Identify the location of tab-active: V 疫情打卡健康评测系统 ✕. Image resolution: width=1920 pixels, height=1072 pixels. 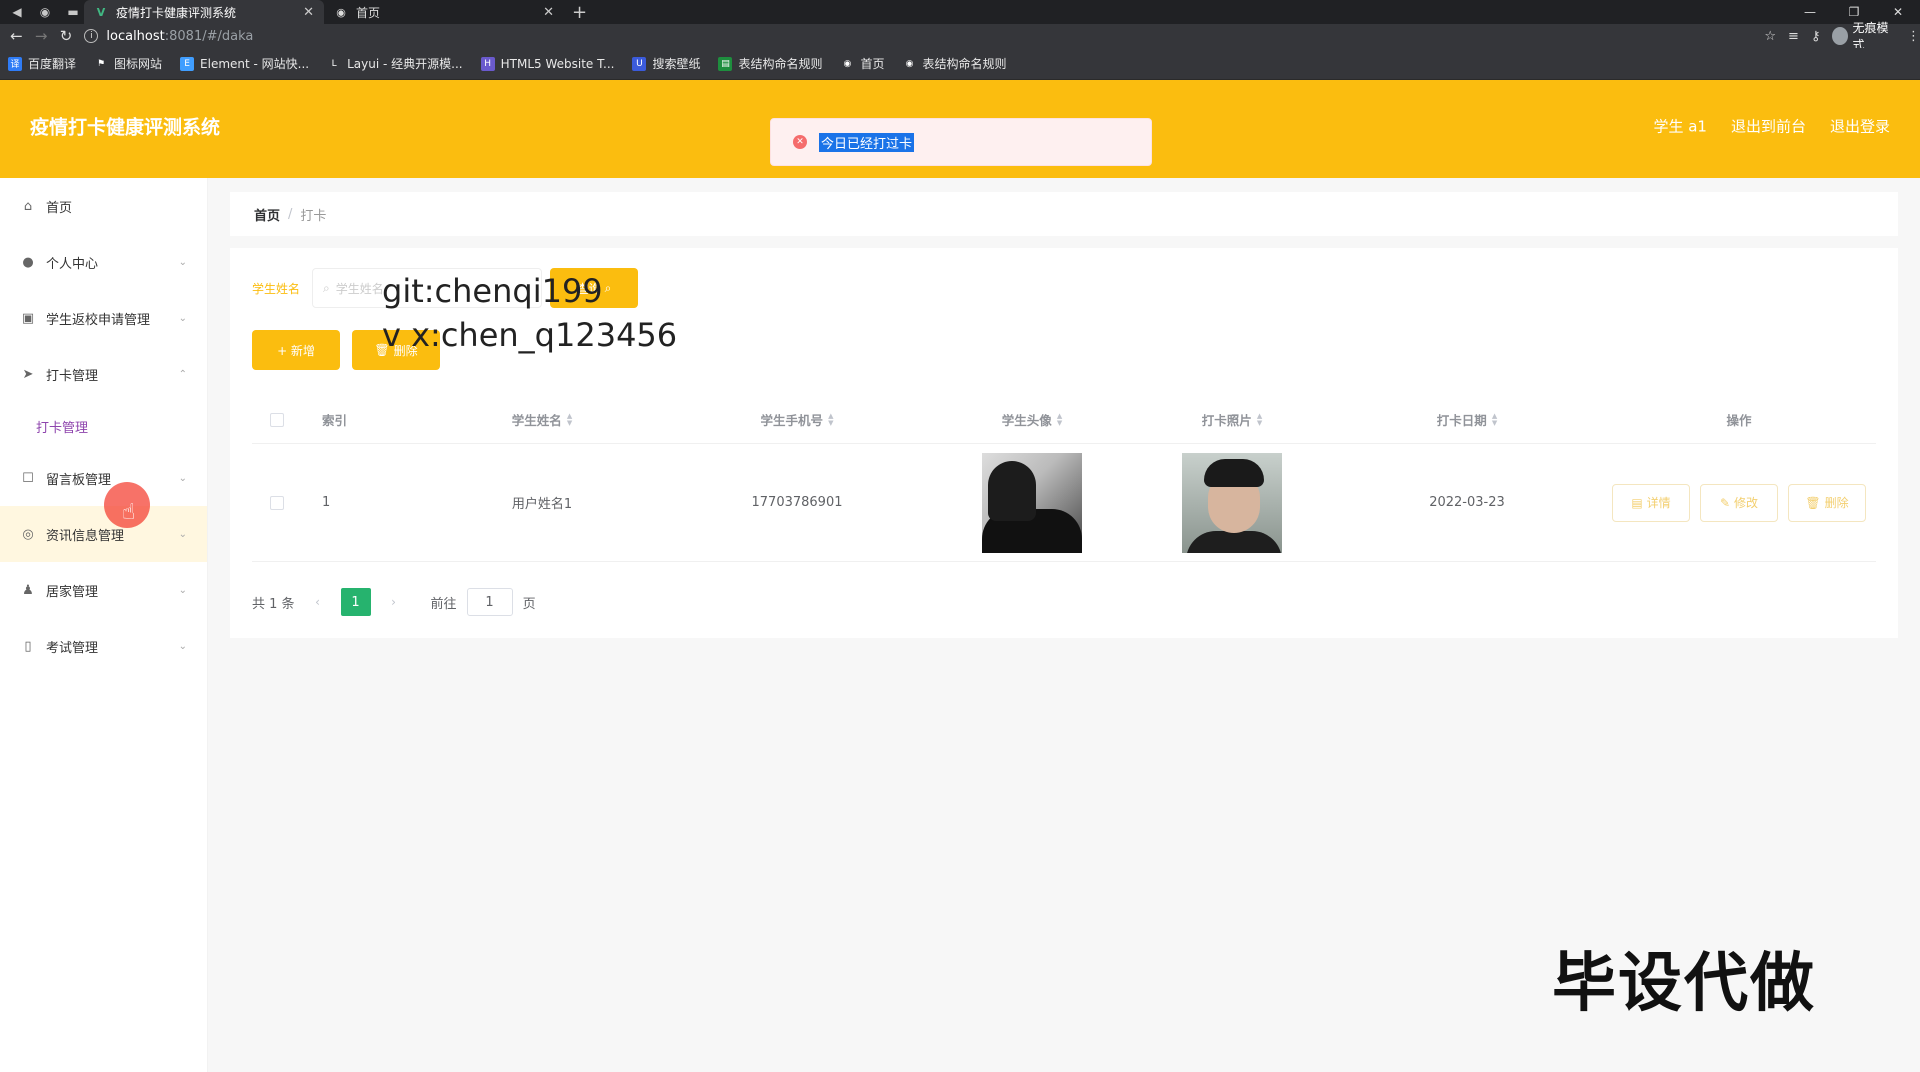
(204, 12).